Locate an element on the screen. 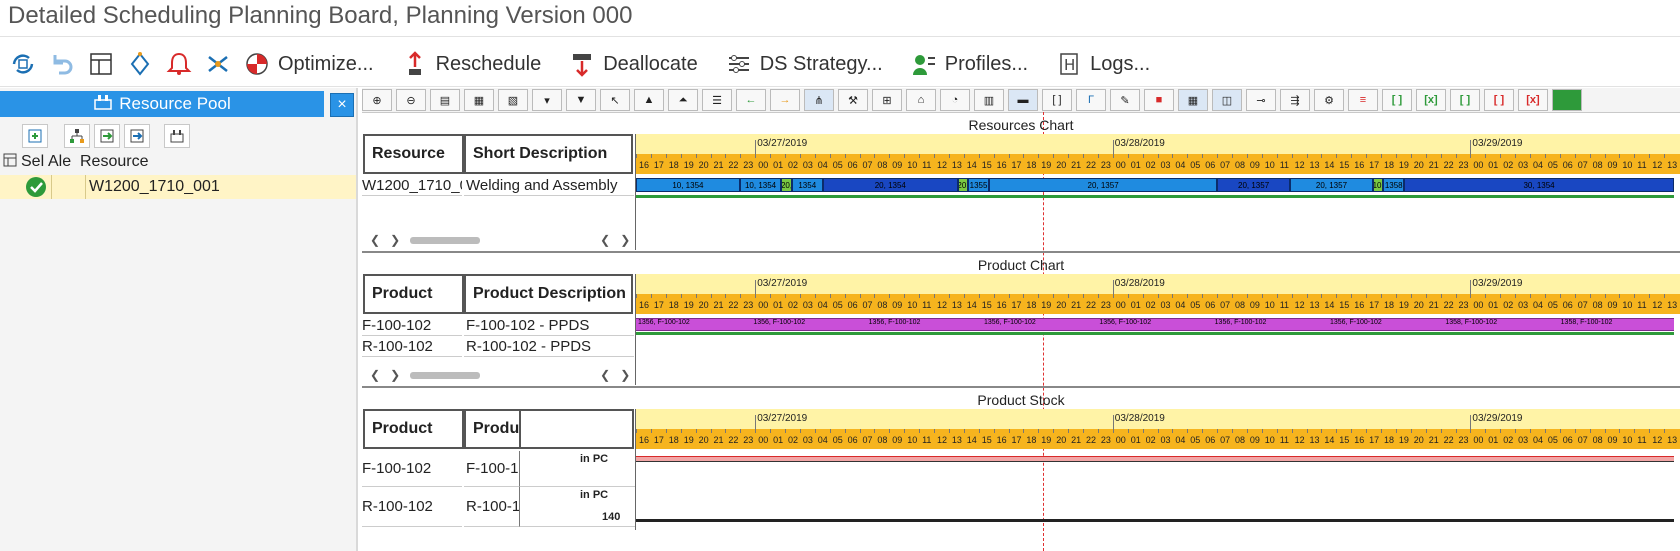 The height and width of the screenshot is (551, 1680). stock-desc-cell: R-100-10 is located at coordinates (491, 507).